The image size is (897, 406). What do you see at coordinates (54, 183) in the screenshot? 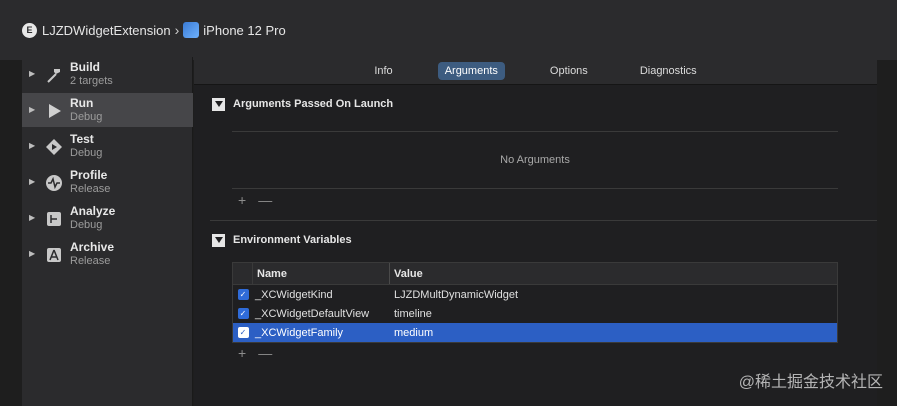
I see `waveform-icon` at bounding box center [54, 183].